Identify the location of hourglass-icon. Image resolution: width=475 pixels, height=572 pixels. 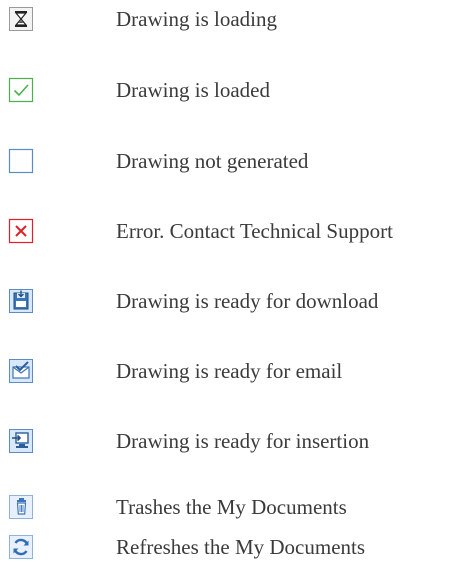
(21, 19).